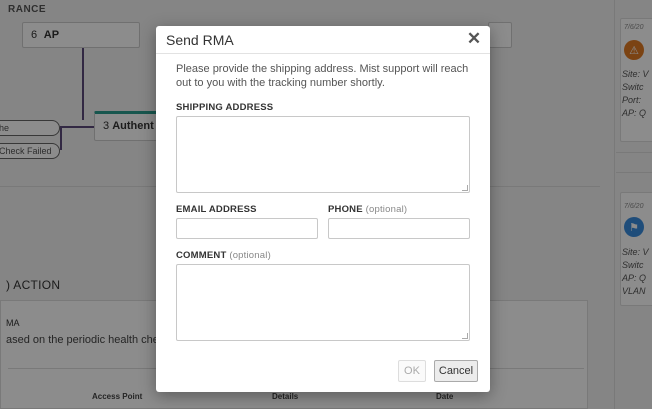  What do you see at coordinates (323, 40) in the screenshot?
I see `dialog-header: Send RMA ✕` at bounding box center [323, 40].